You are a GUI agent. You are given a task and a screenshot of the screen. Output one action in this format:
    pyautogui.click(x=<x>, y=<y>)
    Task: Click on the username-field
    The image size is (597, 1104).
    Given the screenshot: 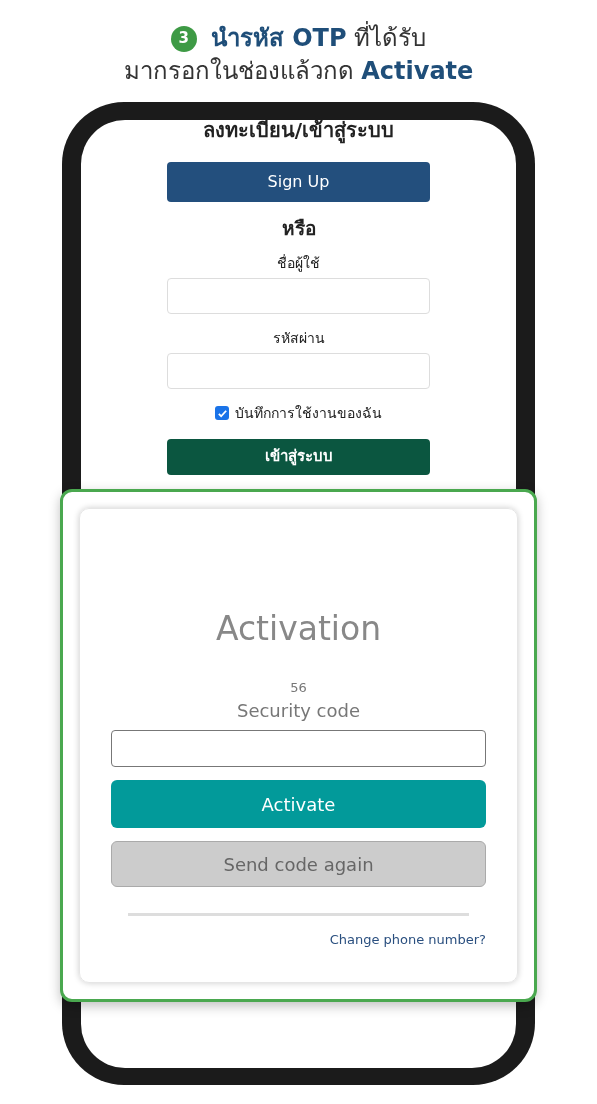 What is the action you would take?
    pyautogui.click(x=298, y=295)
    